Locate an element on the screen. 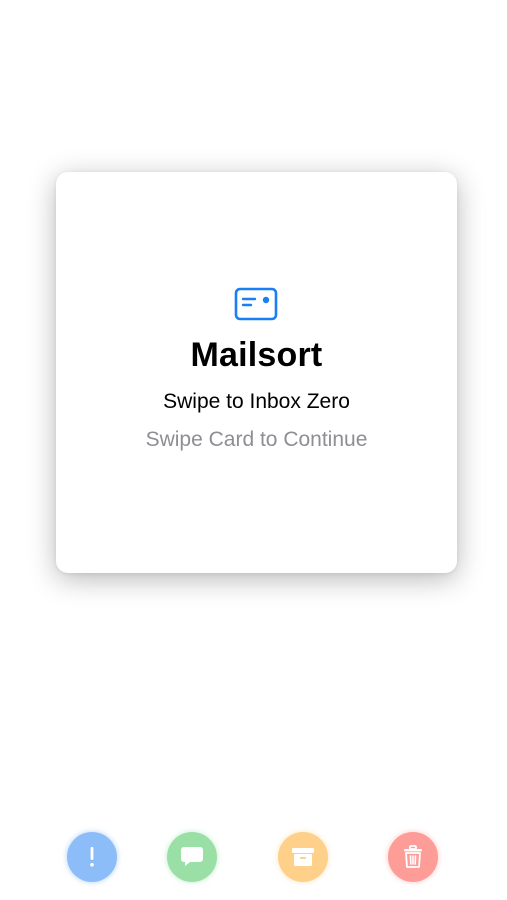 Image resolution: width=507 pixels, height=900 pixels. action-bar is located at coordinates (253, 858).